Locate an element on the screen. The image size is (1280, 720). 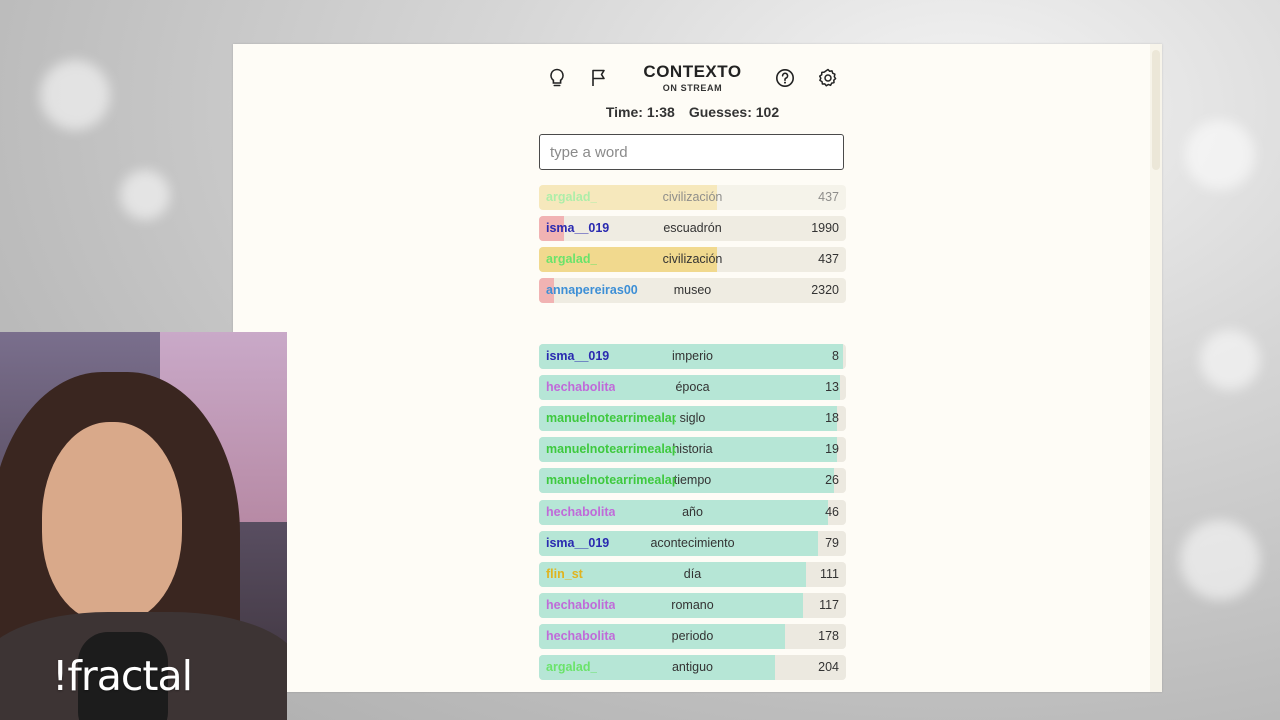
guess-rank: 18 is located at coordinates (832, 418).